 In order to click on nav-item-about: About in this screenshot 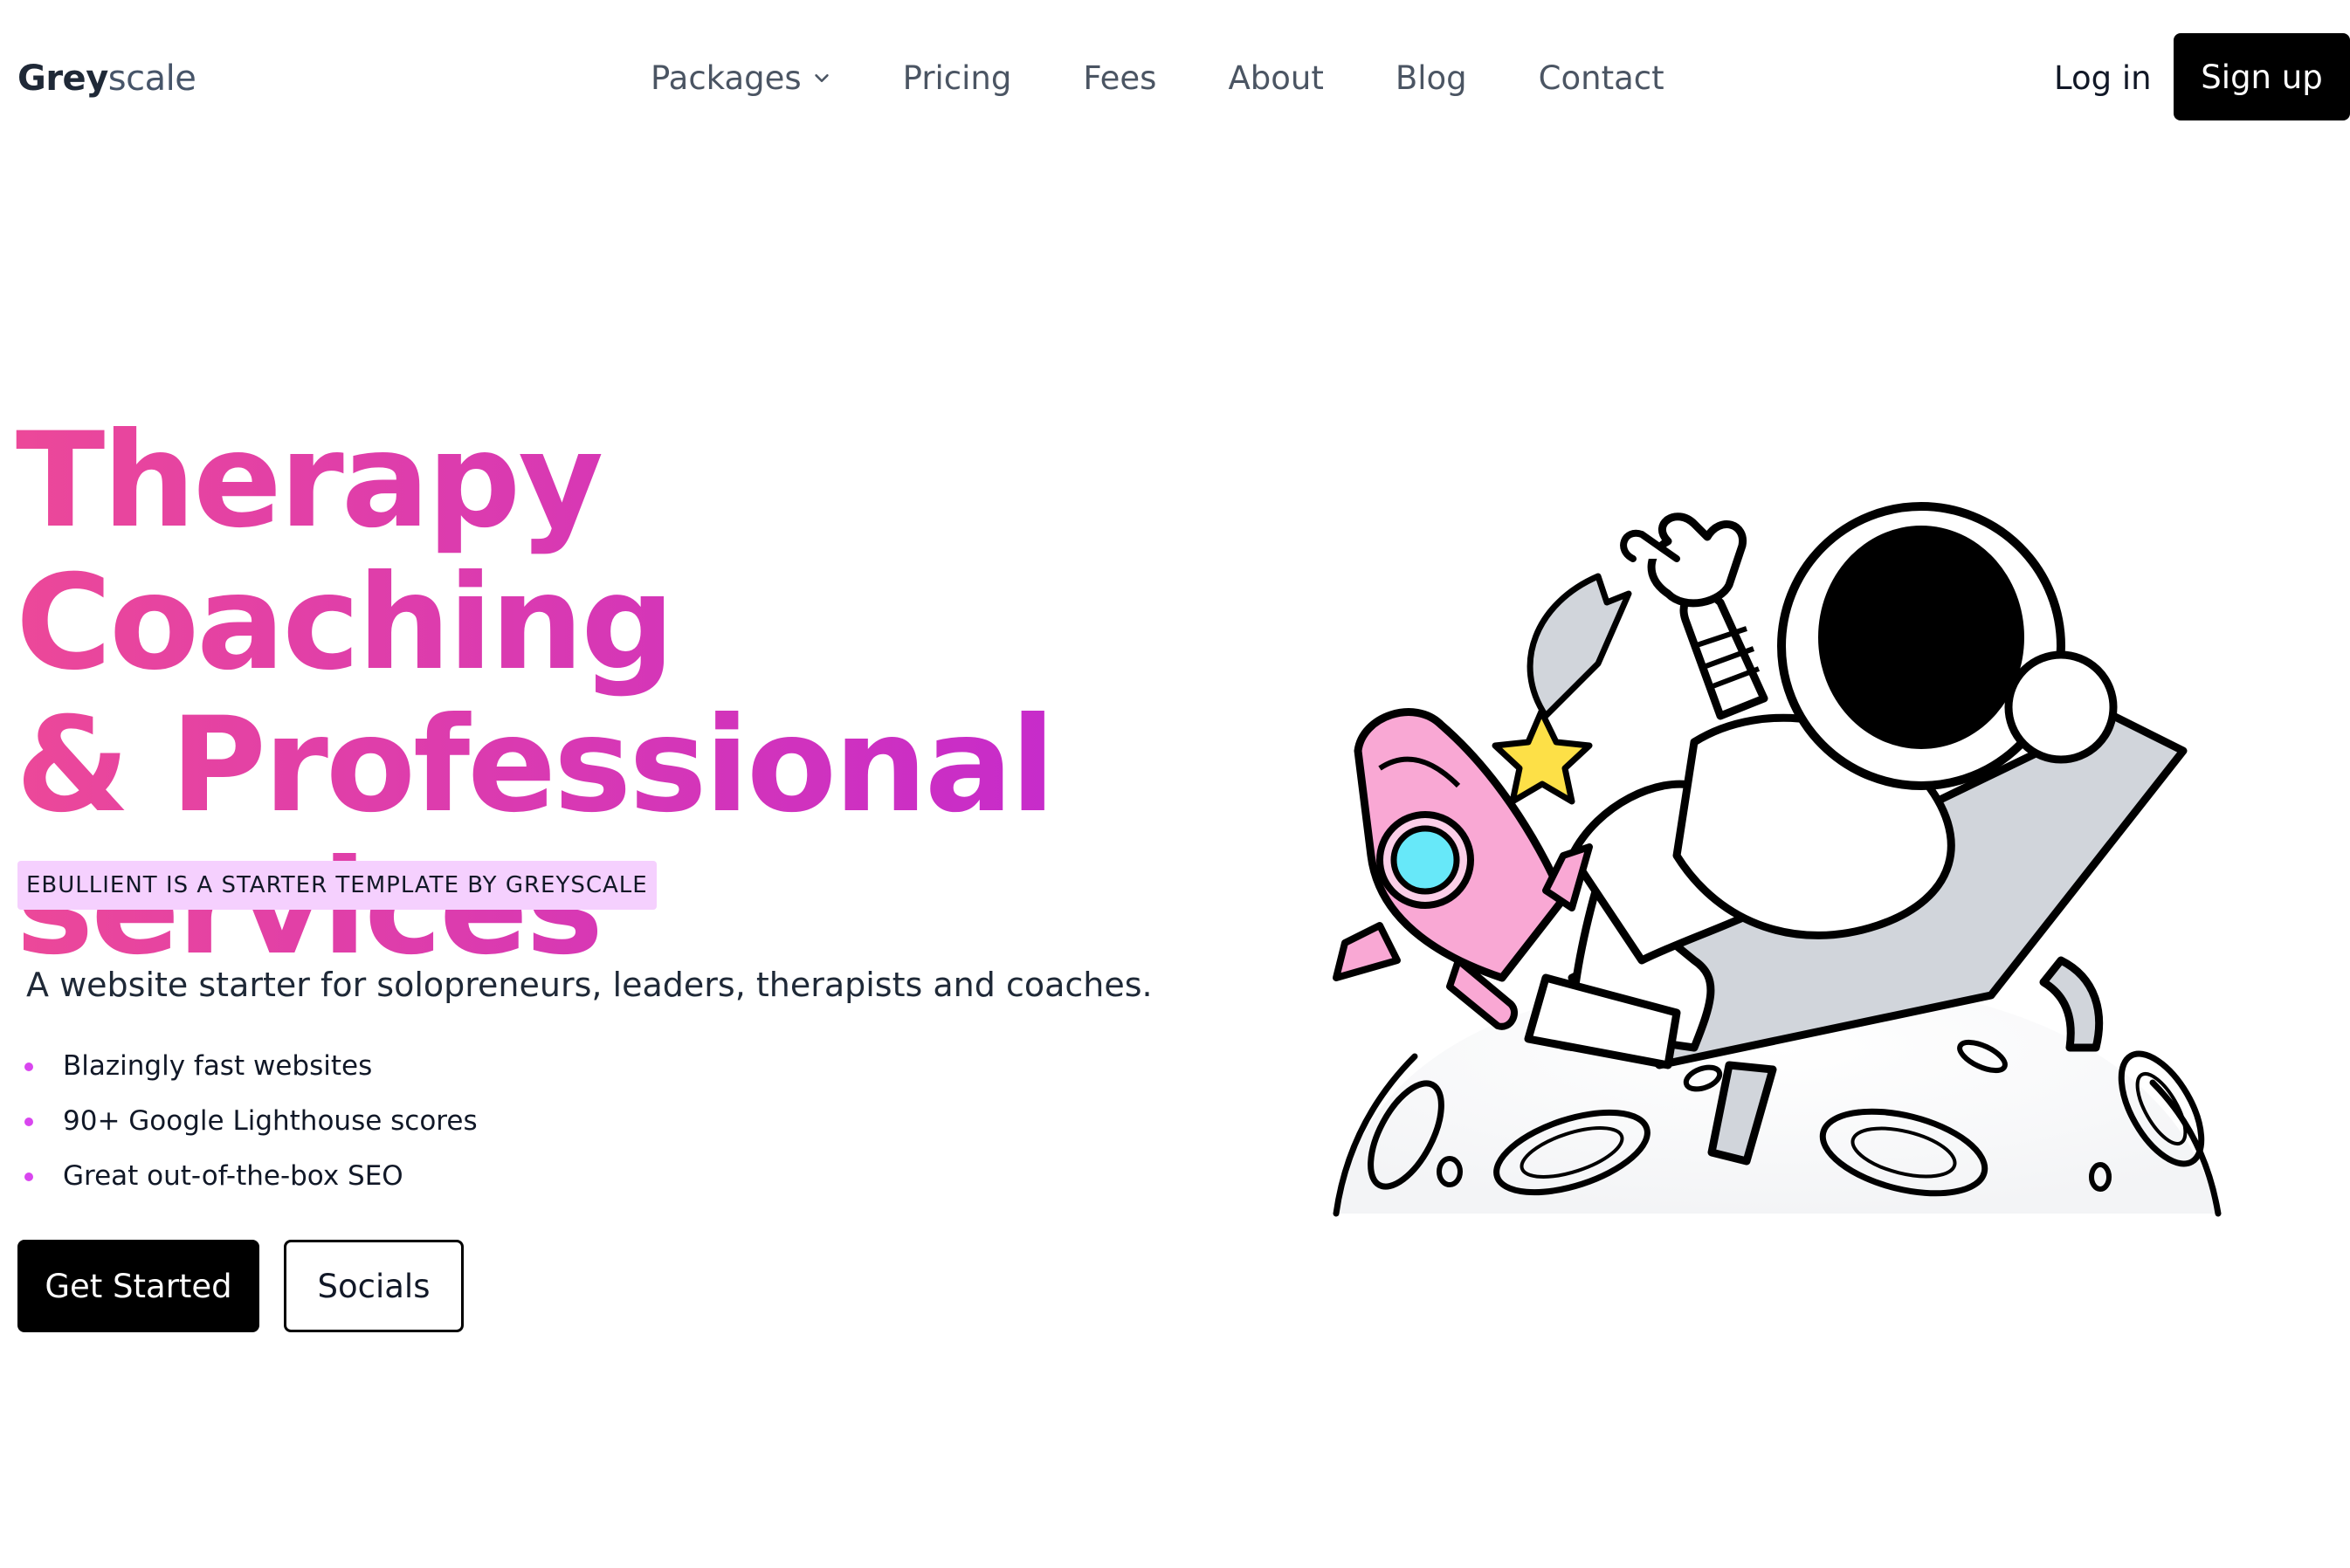, I will do `click(1275, 79)`.